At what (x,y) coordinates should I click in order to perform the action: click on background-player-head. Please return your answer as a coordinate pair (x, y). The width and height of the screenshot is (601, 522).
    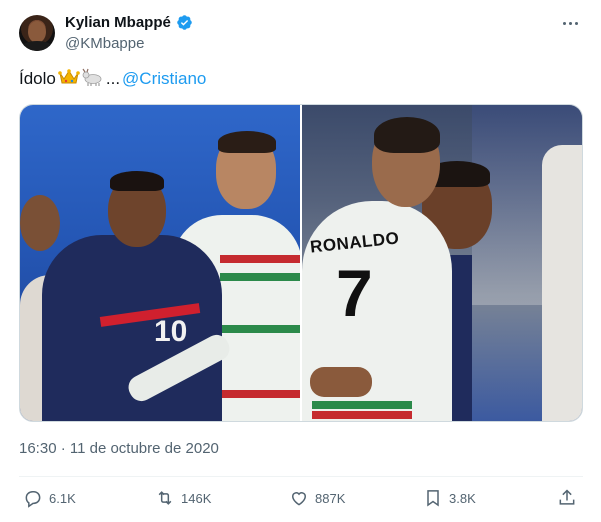
    Looking at the image, I should click on (40, 223).